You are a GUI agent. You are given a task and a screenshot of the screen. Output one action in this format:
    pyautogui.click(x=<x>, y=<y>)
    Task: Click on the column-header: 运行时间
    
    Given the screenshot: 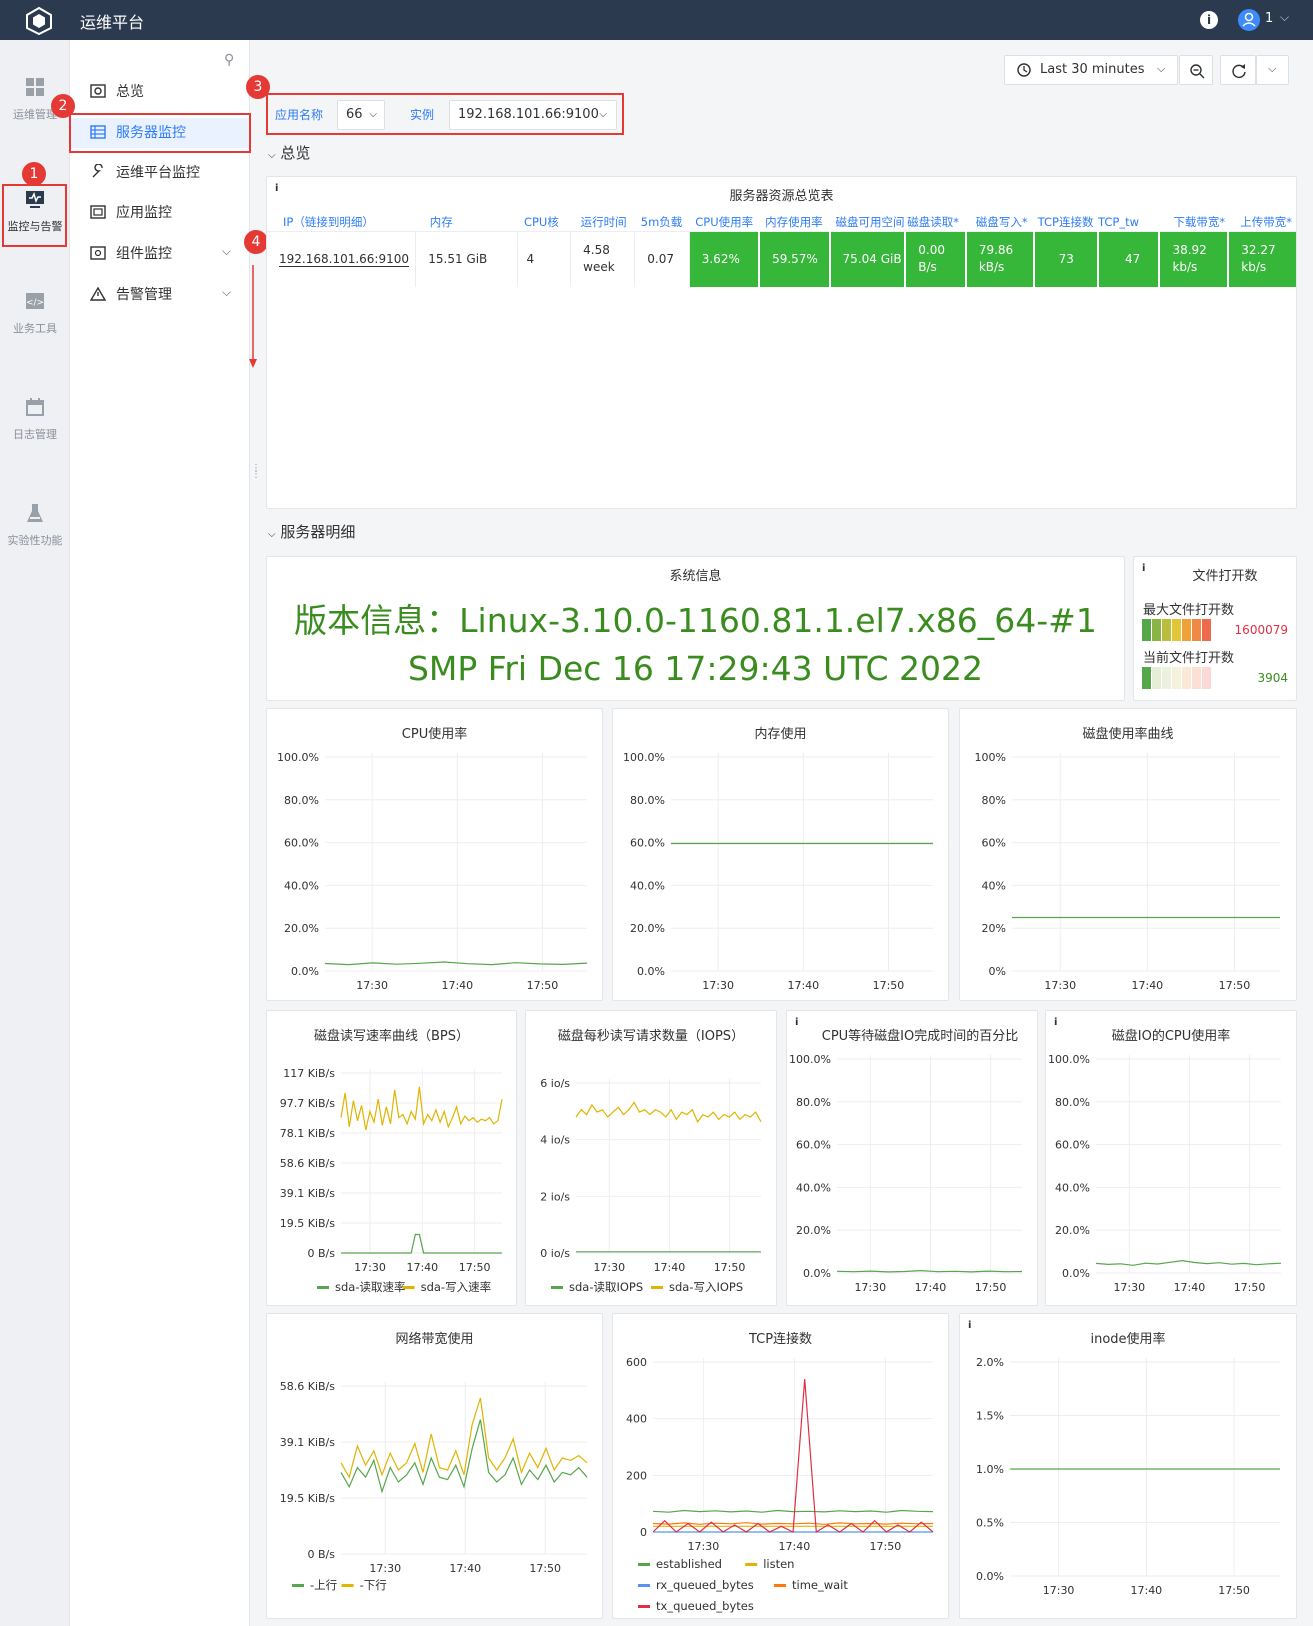 What is the action you would take?
    pyautogui.click(x=603, y=222)
    